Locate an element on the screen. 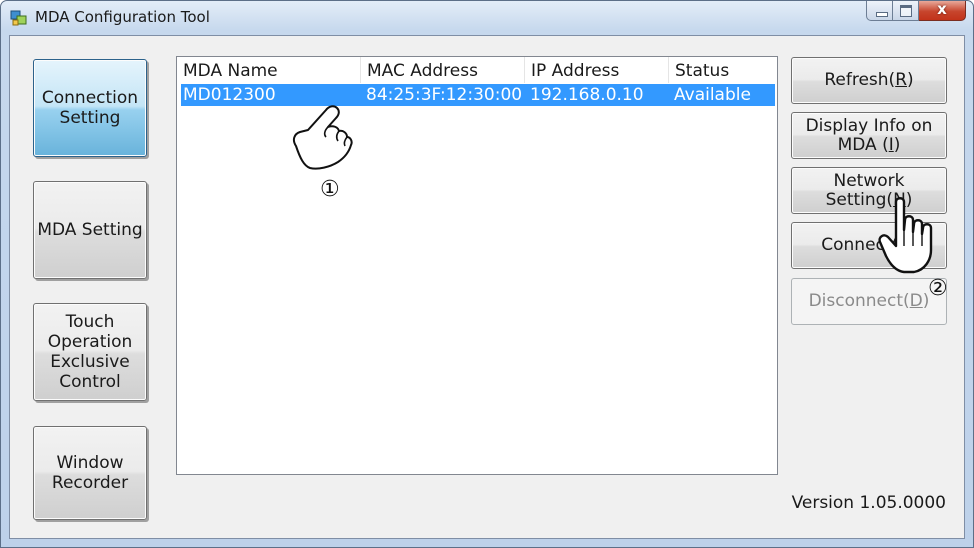 The image size is (974, 548). nav-window-recorder: Window Recorder is located at coordinates (90, 473).